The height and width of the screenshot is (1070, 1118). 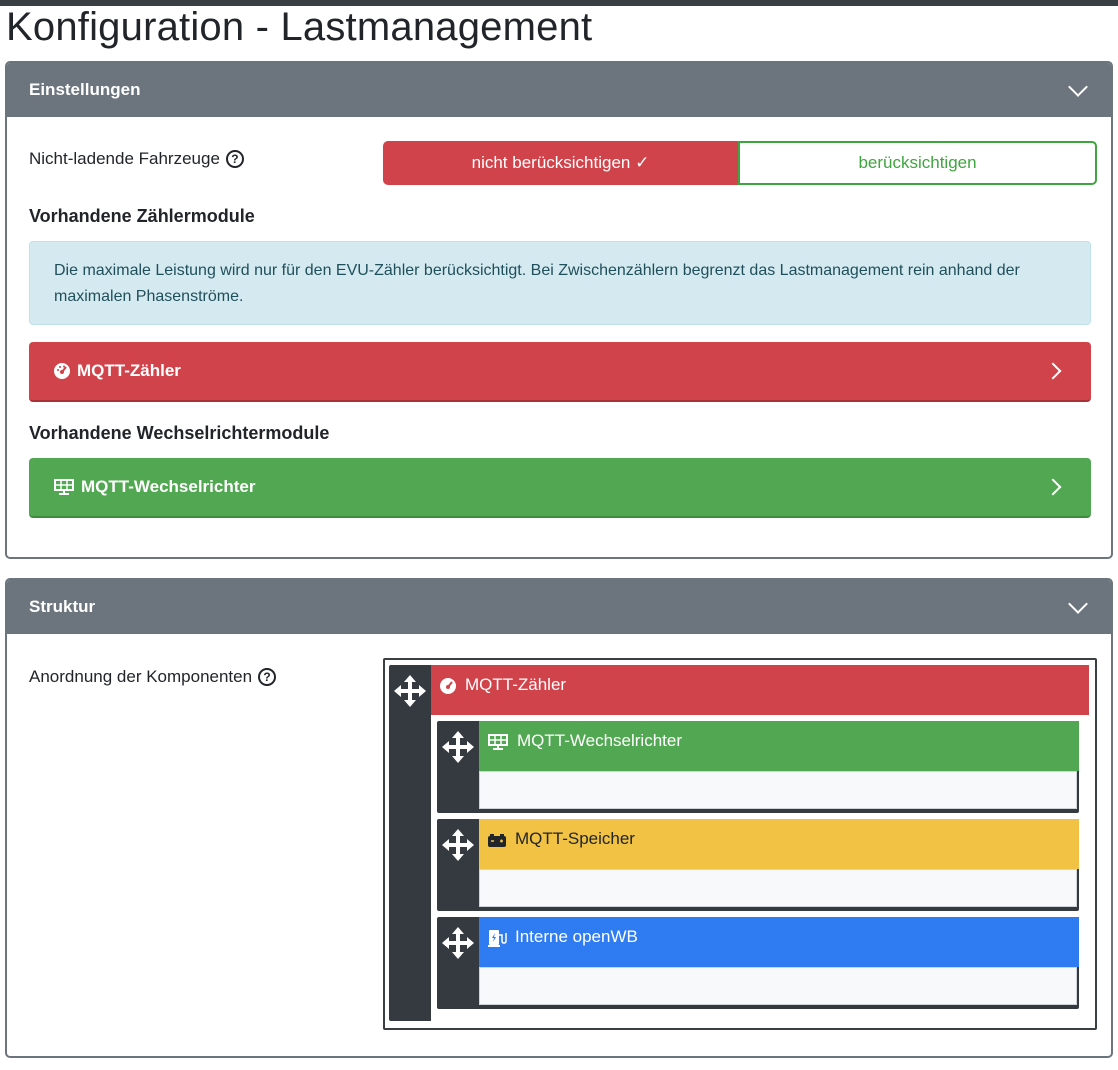 I want to click on non-charging-vehicles-text: Nicht-ladende Fahrzeuge, so click(x=124, y=158).